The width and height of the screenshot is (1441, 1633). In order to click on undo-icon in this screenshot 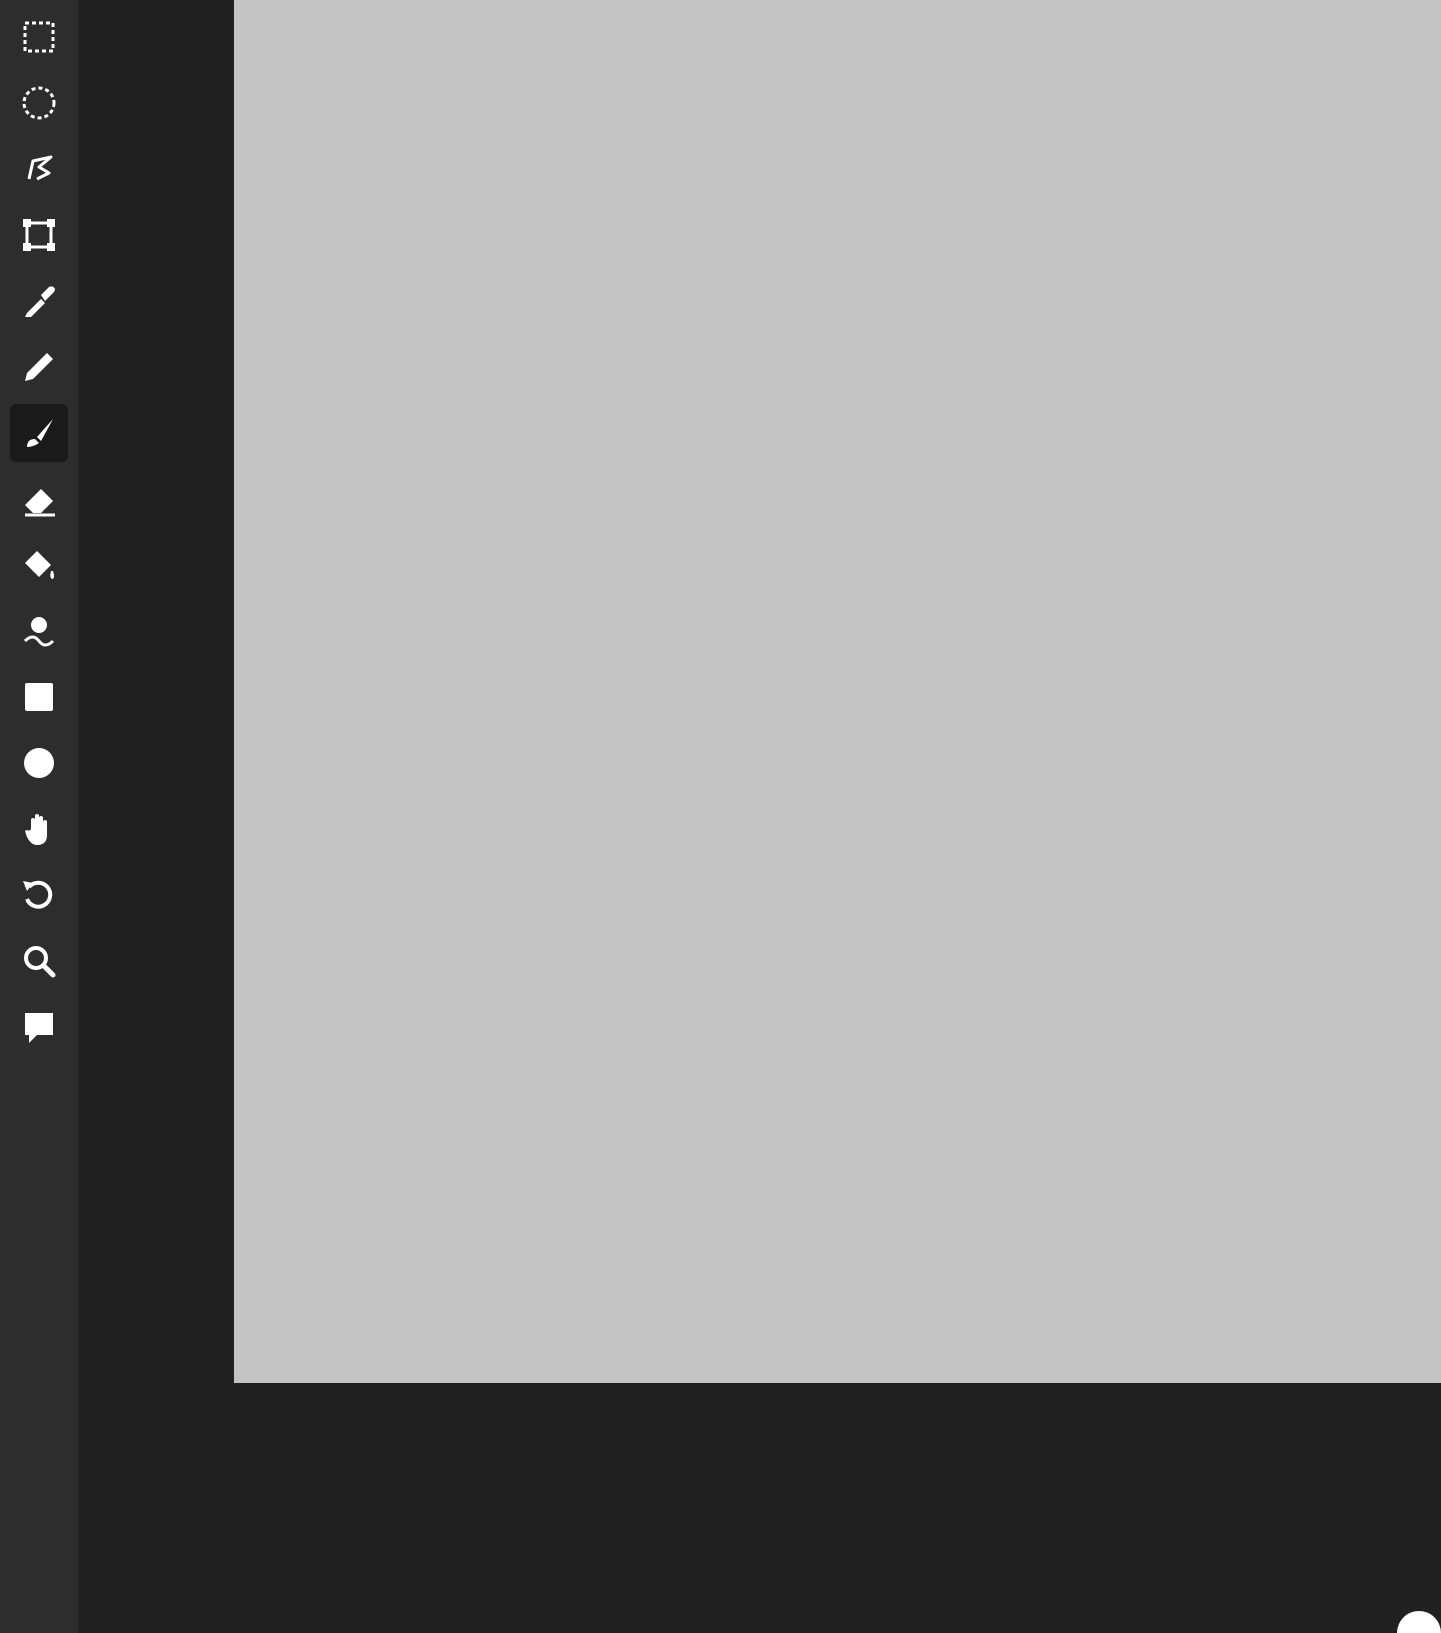, I will do `click(38, 894)`.